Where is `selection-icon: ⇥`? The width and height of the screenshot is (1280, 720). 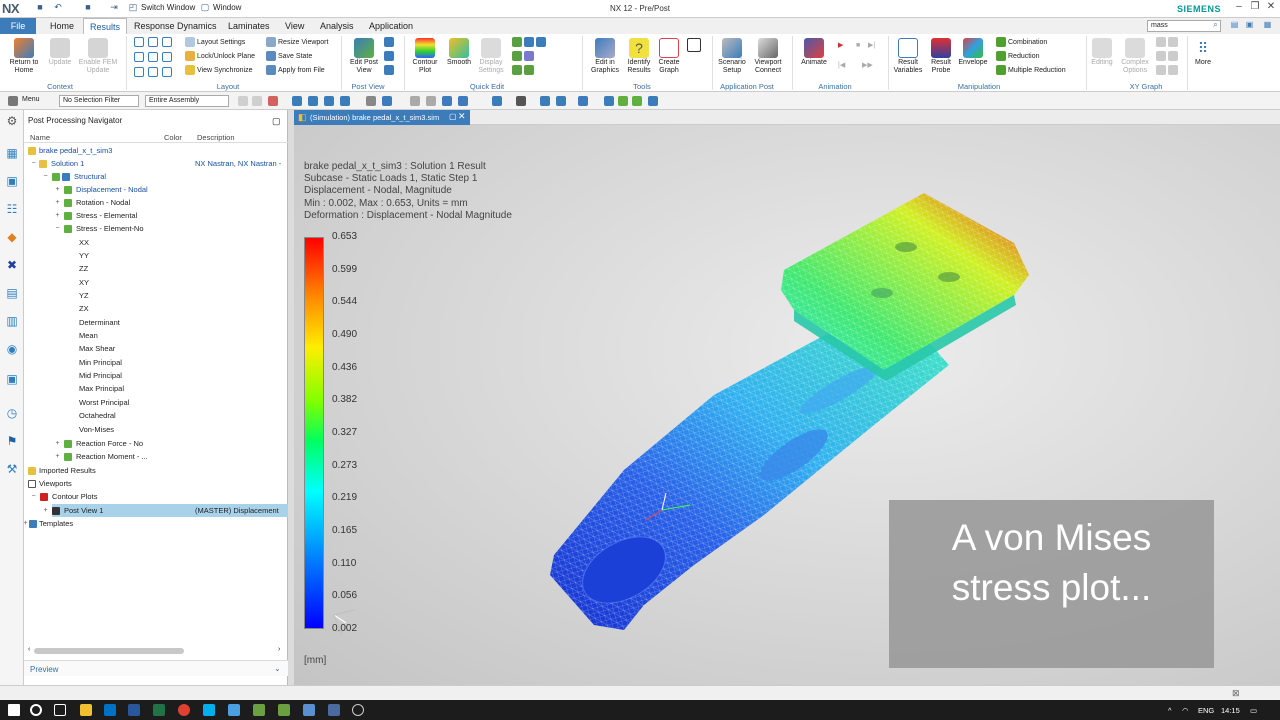
selection-icon: ⇥ is located at coordinates (114, 8).